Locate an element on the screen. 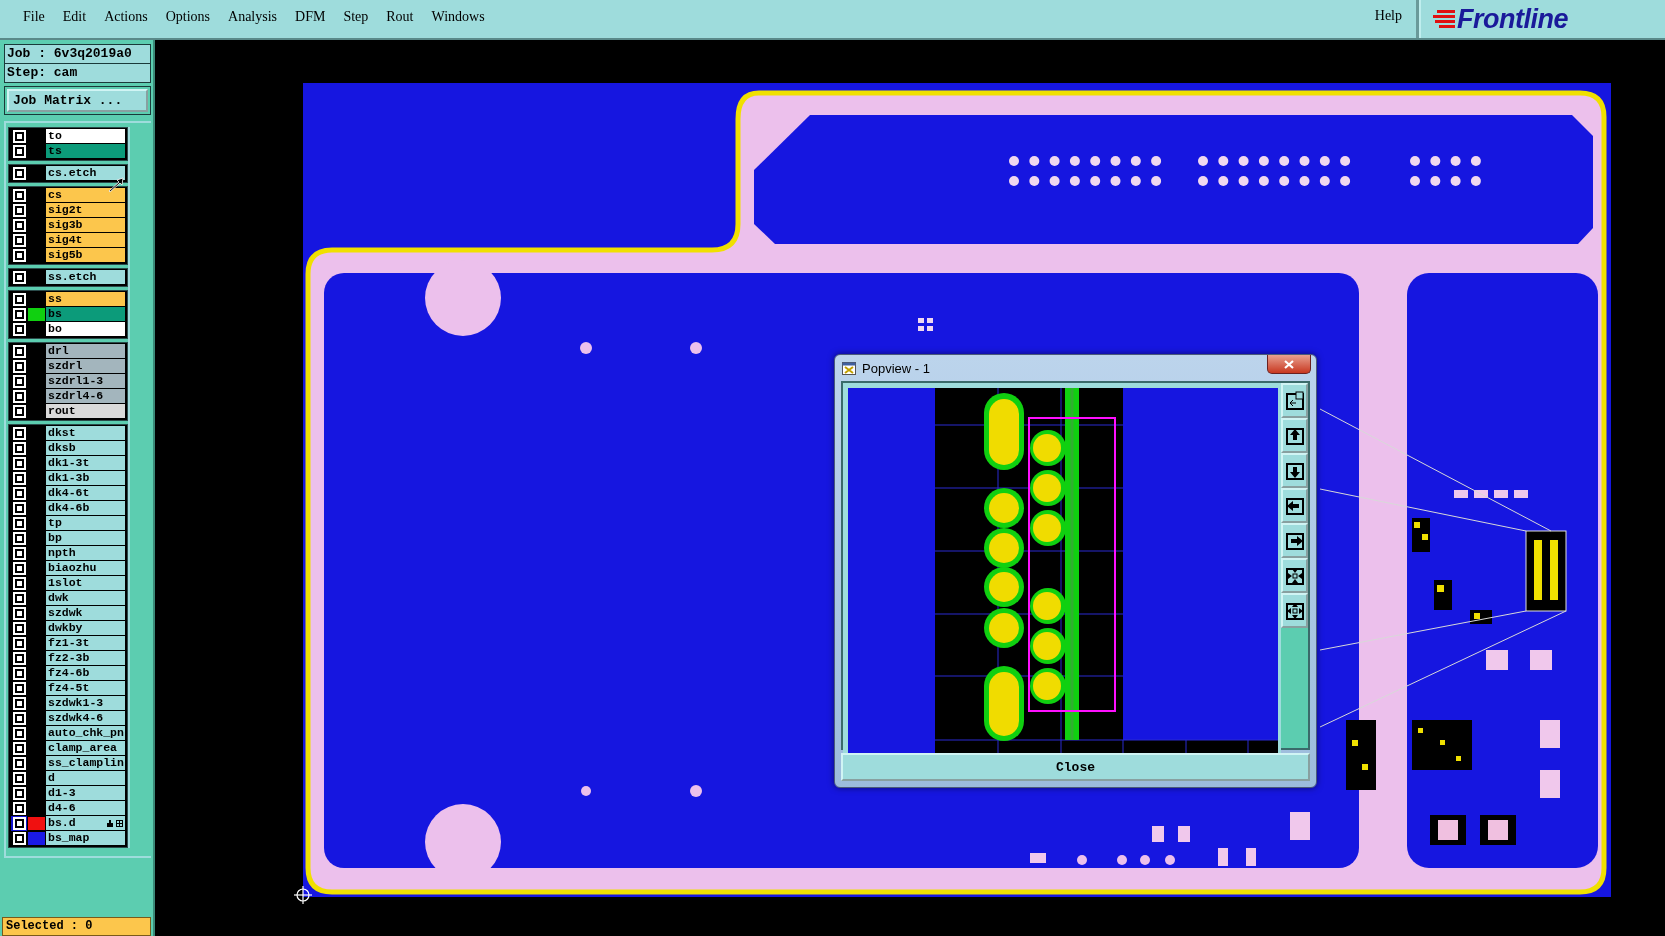 This screenshot has width=1665, height=936. layer-name: 1slot is located at coordinates (85, 583).